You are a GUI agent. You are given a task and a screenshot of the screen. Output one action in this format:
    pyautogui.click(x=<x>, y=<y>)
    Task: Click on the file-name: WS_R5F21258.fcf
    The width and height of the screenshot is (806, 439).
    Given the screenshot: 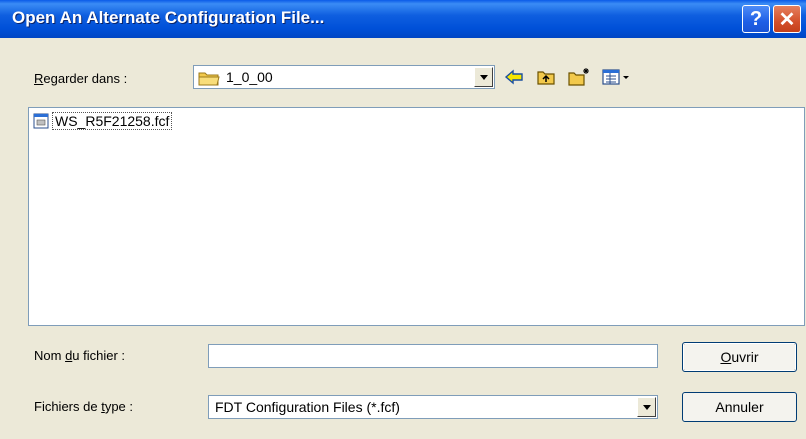 What is the action you would take?
    pyautogui.click(x=112, y=121)
    